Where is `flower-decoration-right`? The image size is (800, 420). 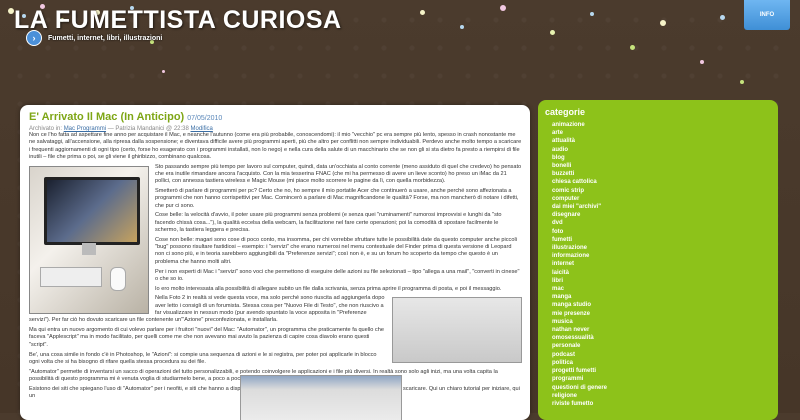
flower-decoration-right is located at coordinates (580, 55).